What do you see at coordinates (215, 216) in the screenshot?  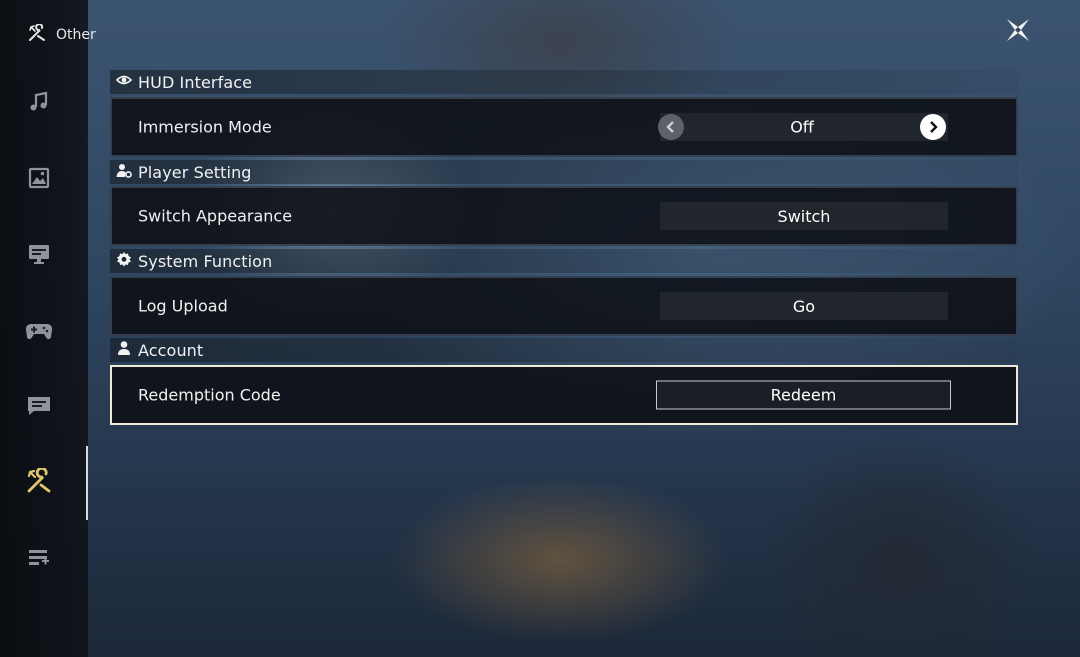 I see `setting-label: Switch Appearance` at bounding box center [215, 216].